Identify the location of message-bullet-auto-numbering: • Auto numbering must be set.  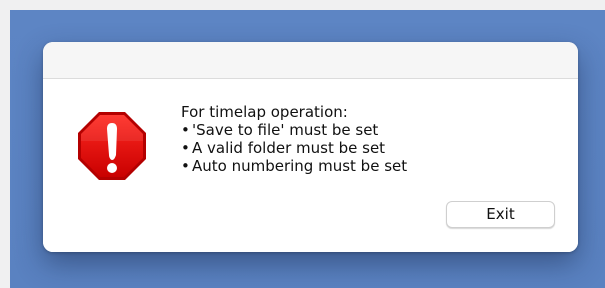
(371, 166).